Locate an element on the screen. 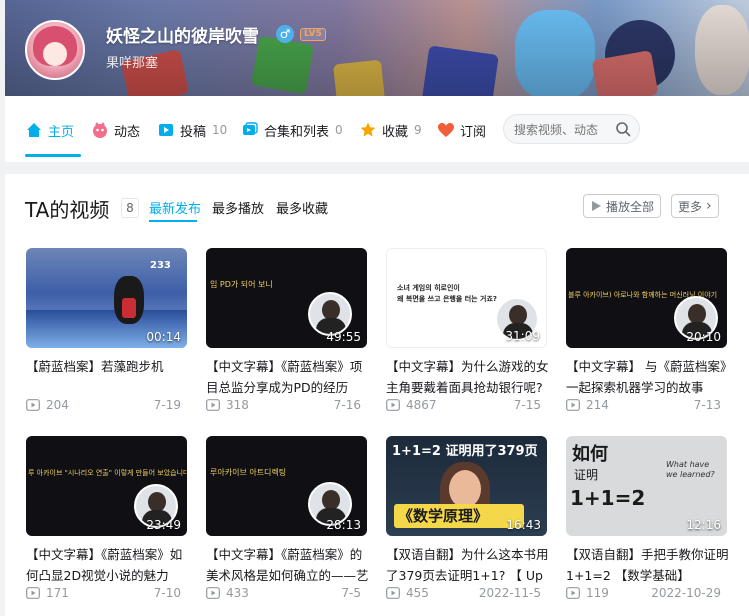 The image size is (749, 616). video-thumbnail: 블루 아카이브) 아로나와 함께하는 머신러닝 이야기 20:10 is located at coordinates (646, 298).